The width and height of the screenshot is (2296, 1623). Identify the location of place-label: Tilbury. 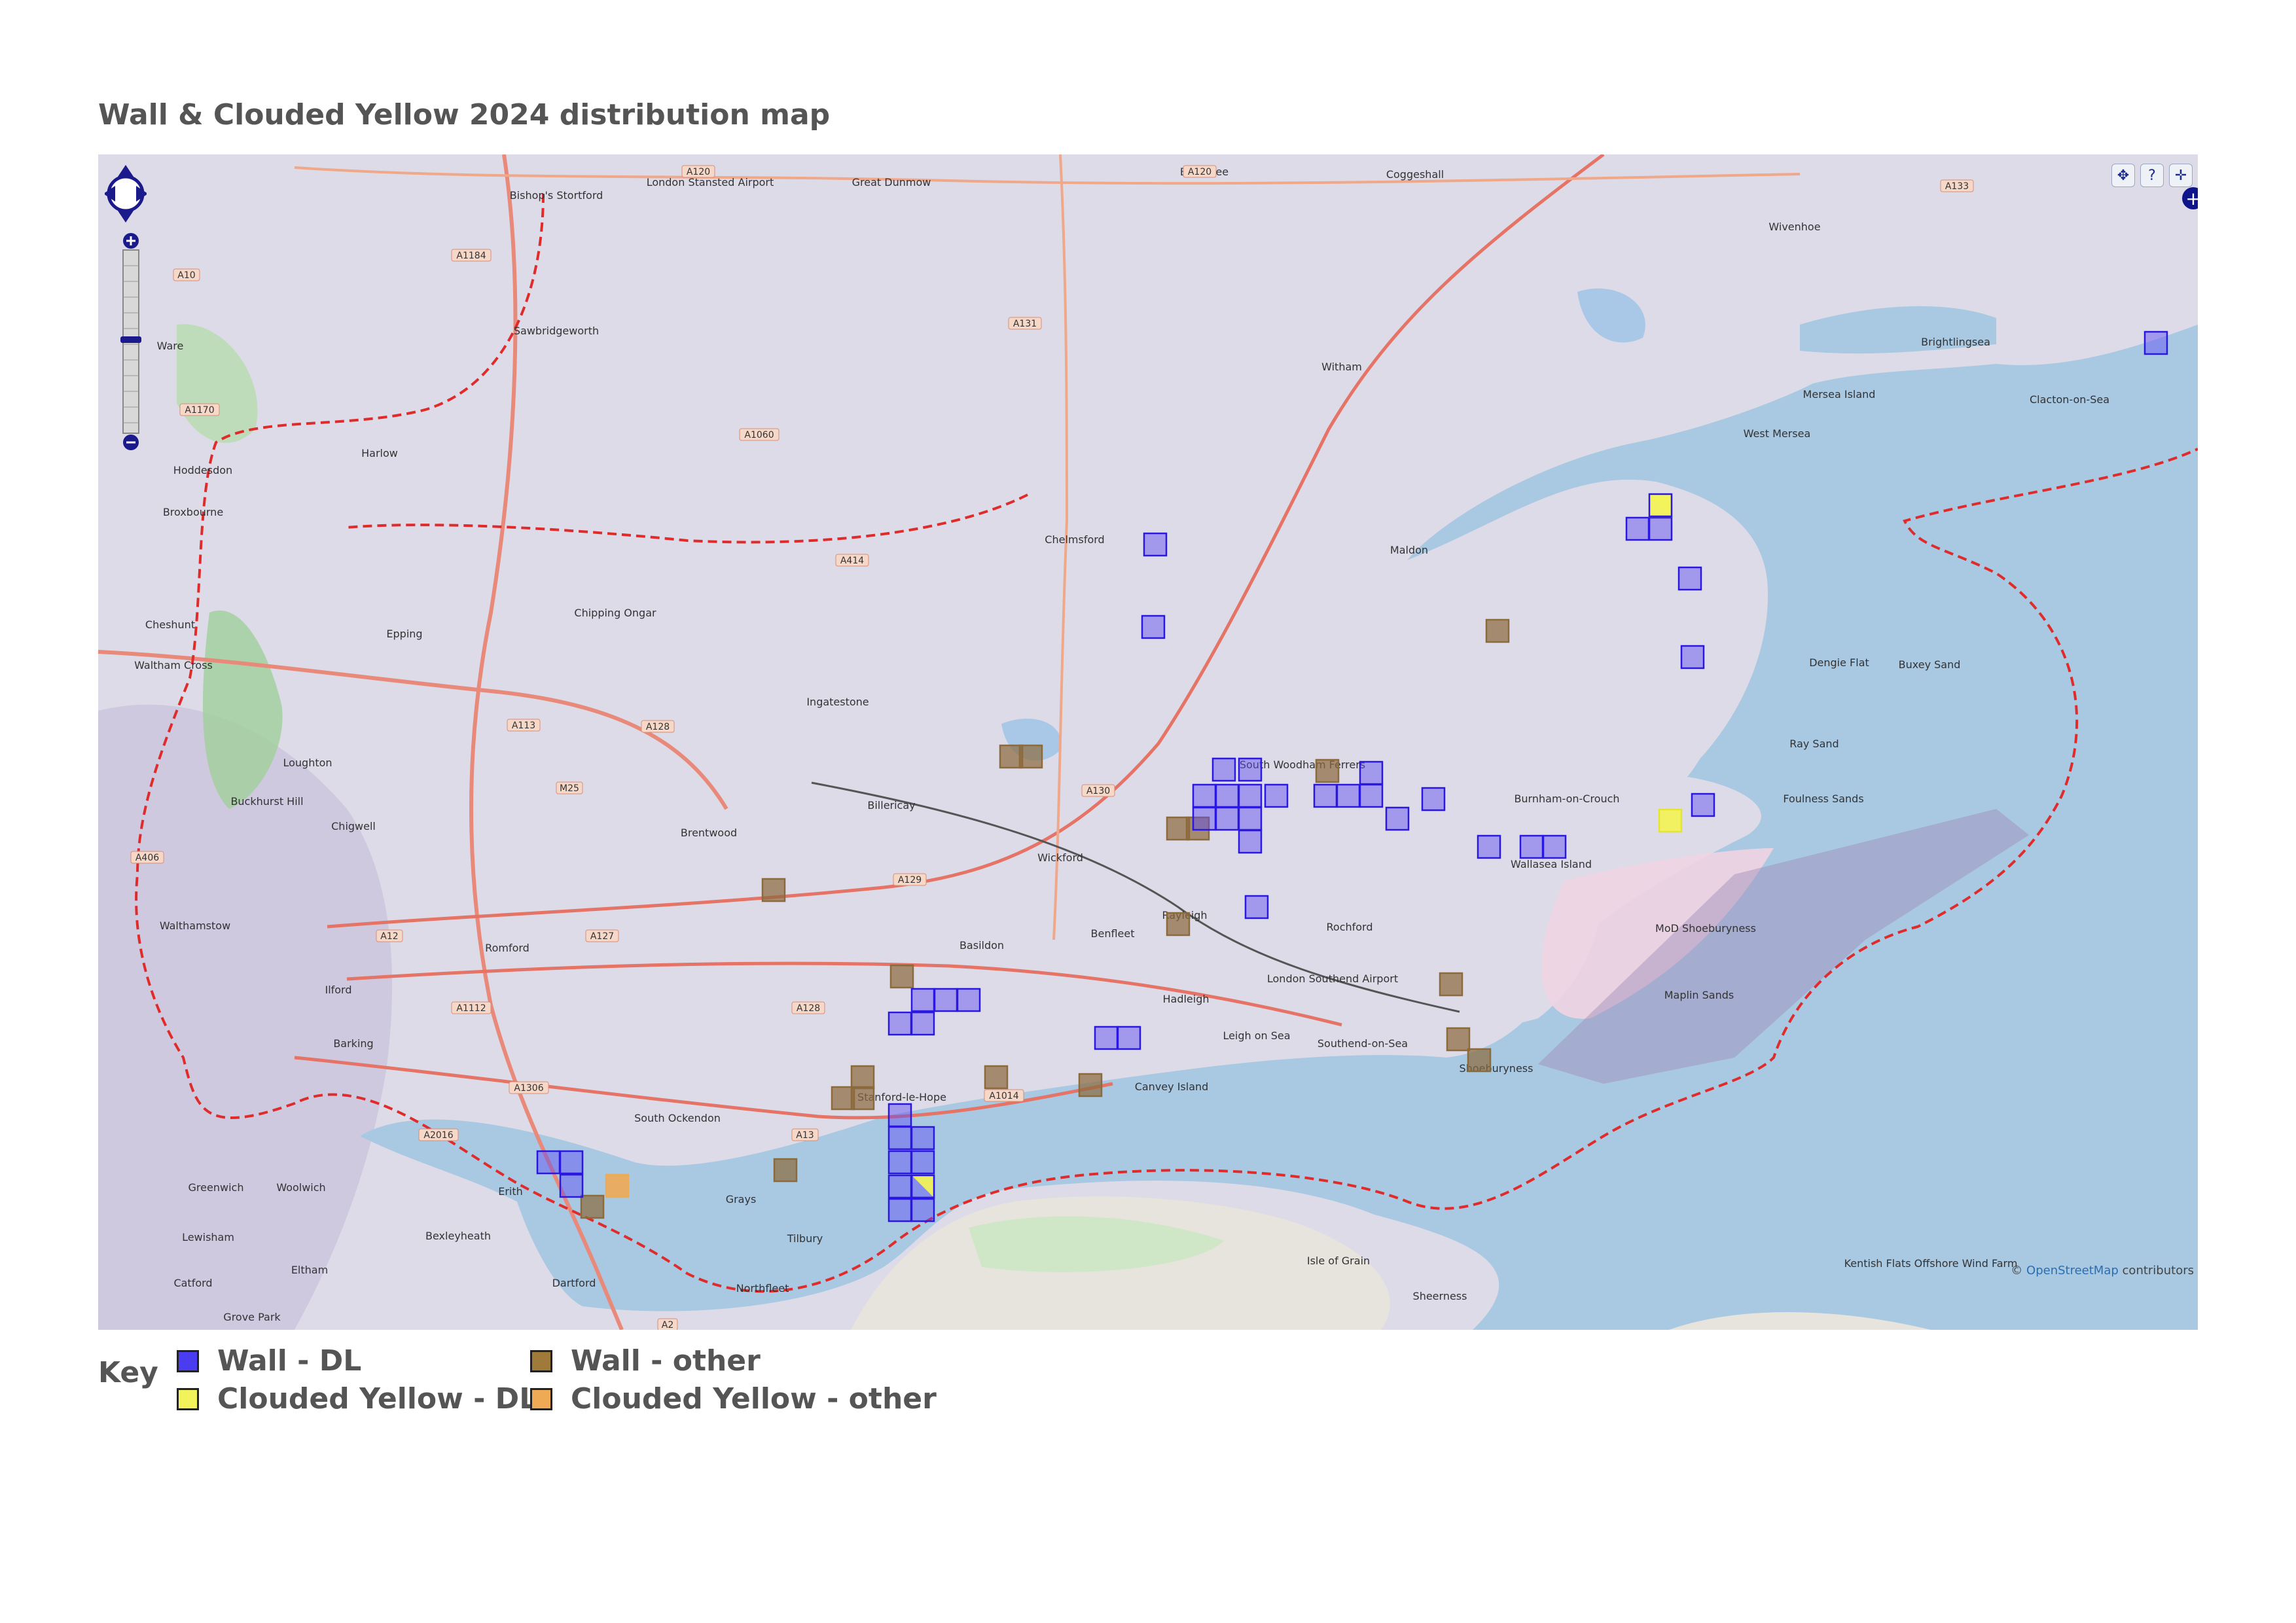
(805, 1238).